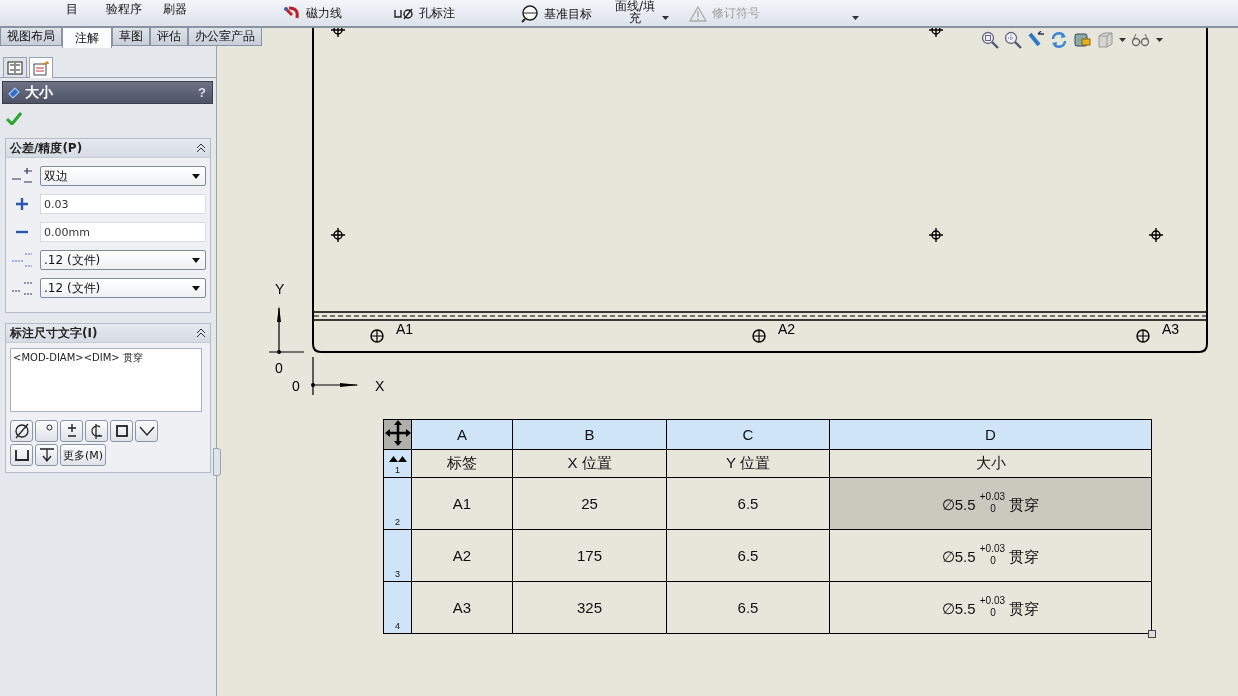  What do you see at coordinates (404, 13) in the screenshot?
I see `hole-callout-icon` at bounding box center [404, 13].